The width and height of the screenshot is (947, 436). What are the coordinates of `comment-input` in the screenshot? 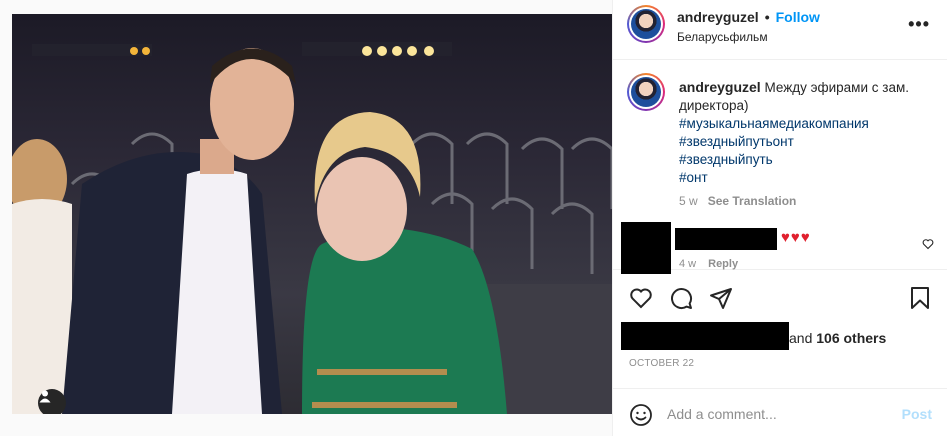 It's located at (777, 414).